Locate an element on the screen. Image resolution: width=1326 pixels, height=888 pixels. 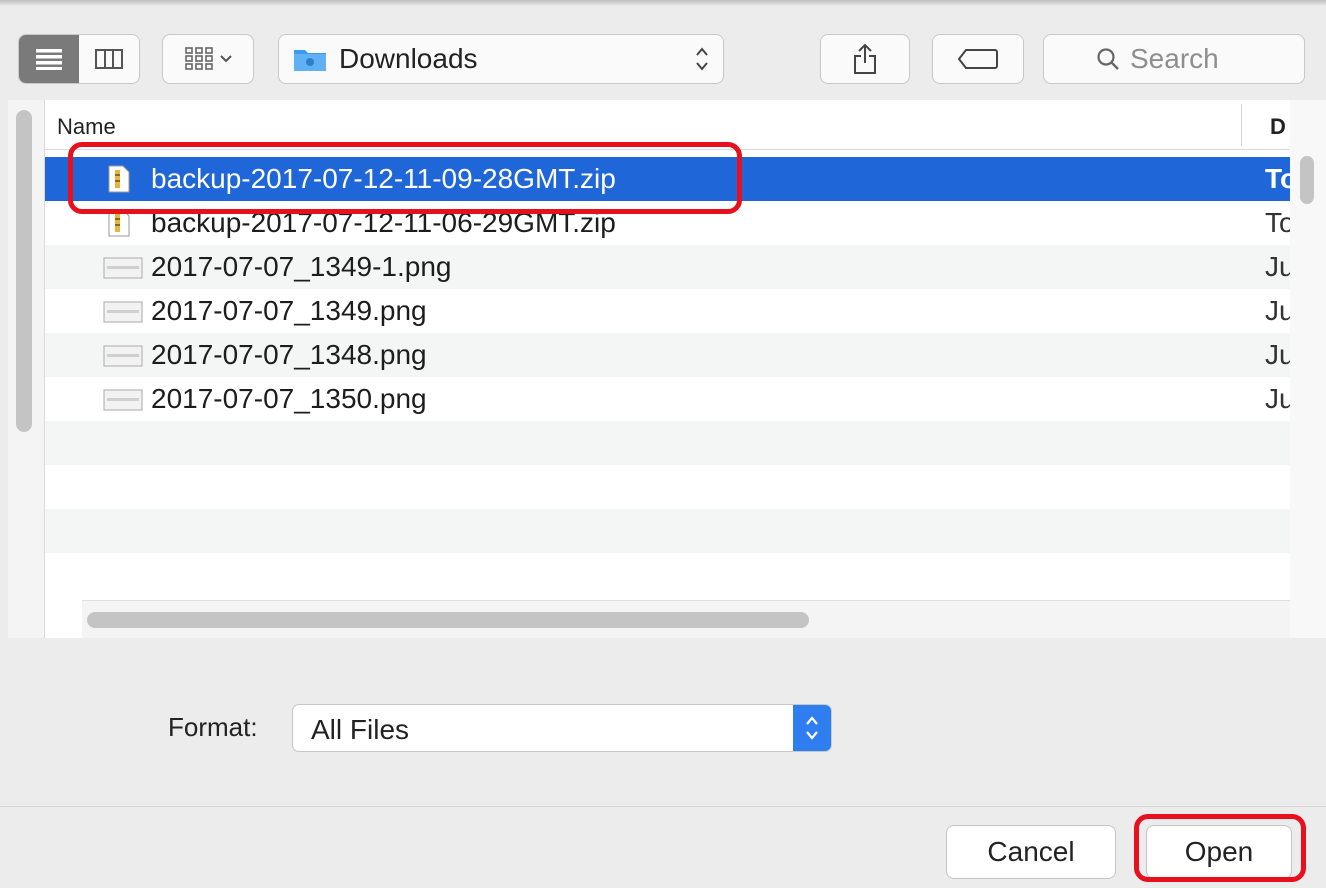
share-icon is located at coordinates (865, 58).